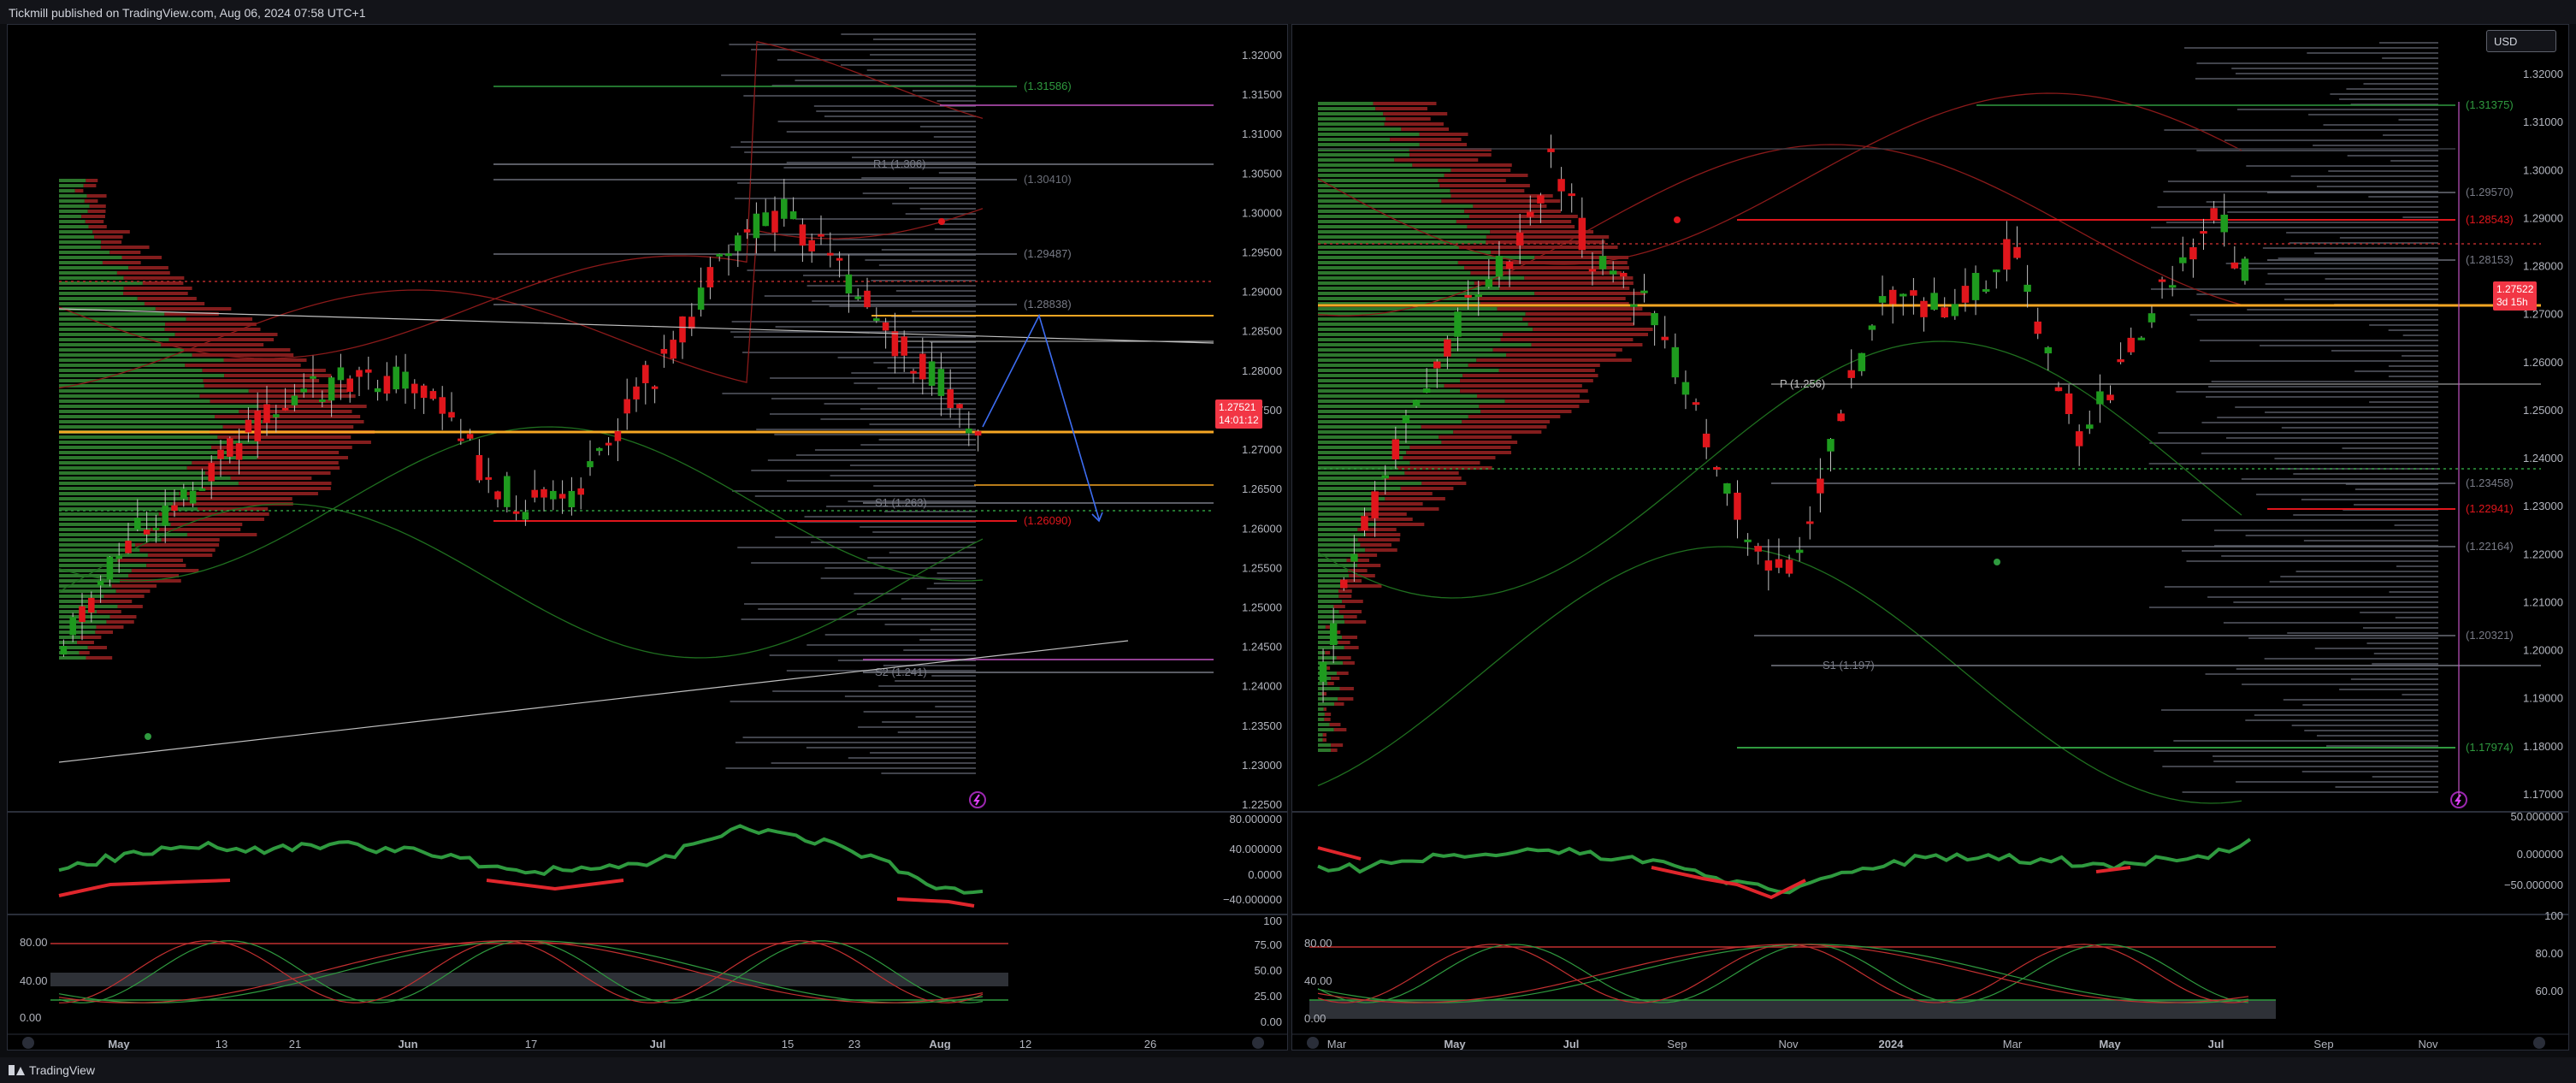 The height and width of the screenshot is (1083, 2576). Describe the element at coordinates (1677, 219) in the screenshot. I see `signal-dot-red` at that location.